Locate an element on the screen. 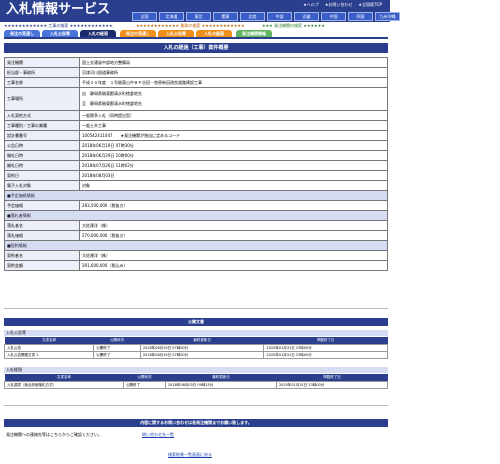 This screenshot has height=464, width=500. back-to-results-link: 検索結果一覧画面に戻る is located at coordinates (190, 455).